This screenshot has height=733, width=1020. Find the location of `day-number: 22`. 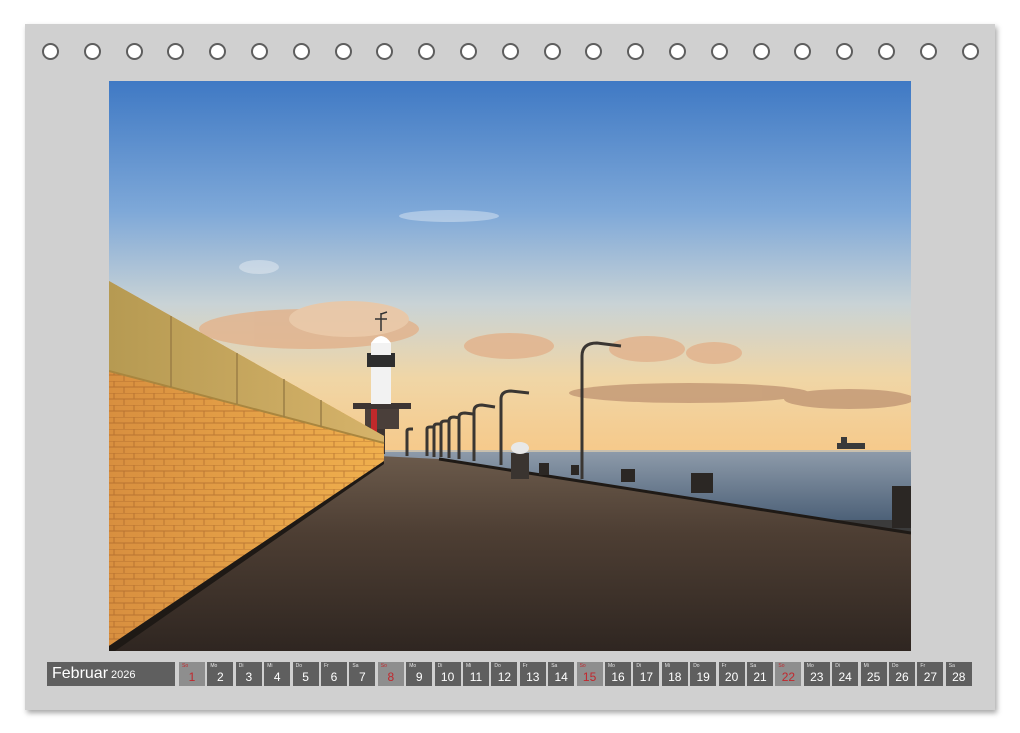

day-number: 22 is located at coordinates (788, 677).